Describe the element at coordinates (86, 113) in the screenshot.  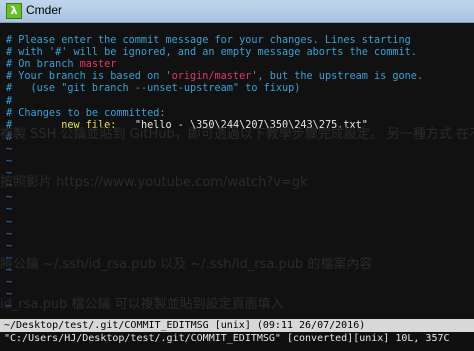
I see `editor-line-8: # Changes to be committed:` at that location.